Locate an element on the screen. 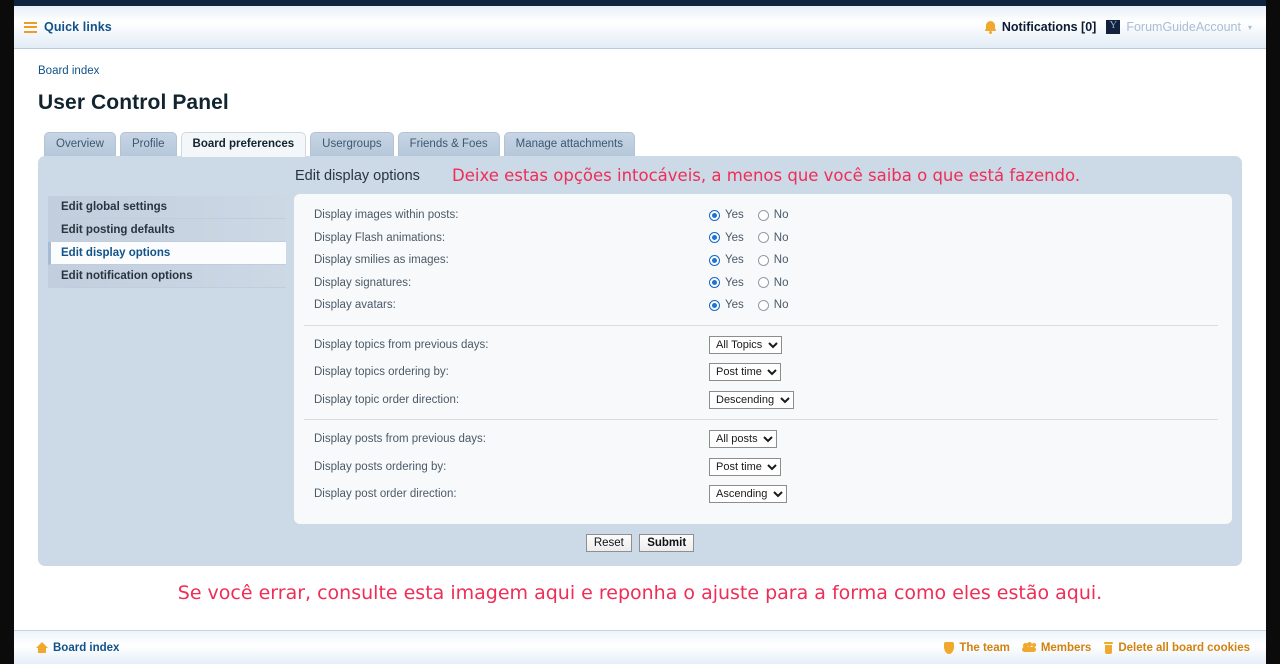 This screenshot has width=1280, height=664. select-topics-ordering-by: Post time is located at coordinates (745, 372).